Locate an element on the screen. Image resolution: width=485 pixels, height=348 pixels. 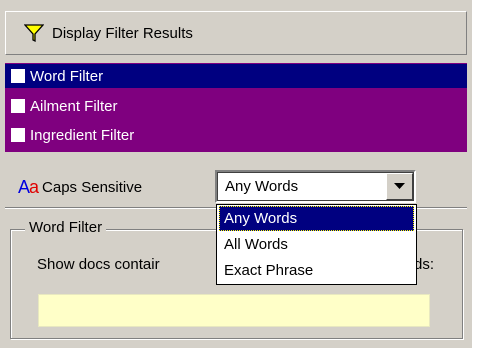
caps-sensitive-icon: Aa is located at coordinates (28, 186).